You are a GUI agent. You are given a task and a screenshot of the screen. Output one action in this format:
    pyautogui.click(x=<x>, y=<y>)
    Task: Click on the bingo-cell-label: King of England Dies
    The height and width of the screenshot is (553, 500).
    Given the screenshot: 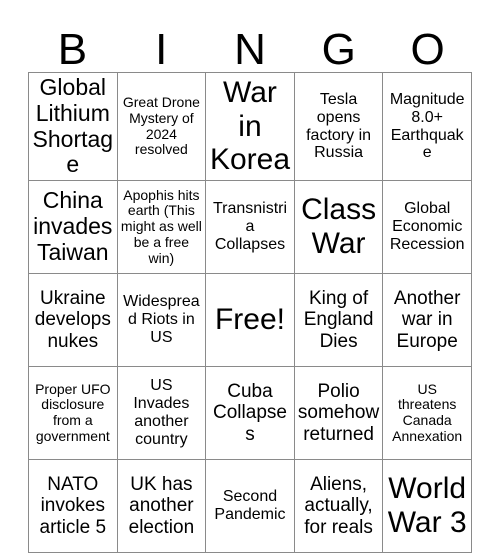 What is the action you would take?
    pyautogui.click(x=338, y=320)
    